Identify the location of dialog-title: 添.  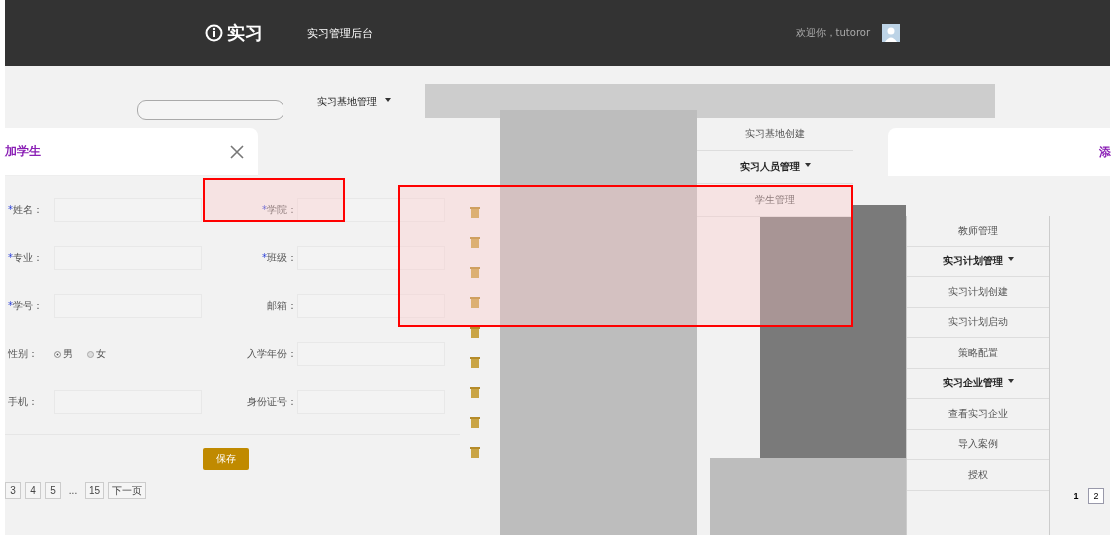
(1105, 152).